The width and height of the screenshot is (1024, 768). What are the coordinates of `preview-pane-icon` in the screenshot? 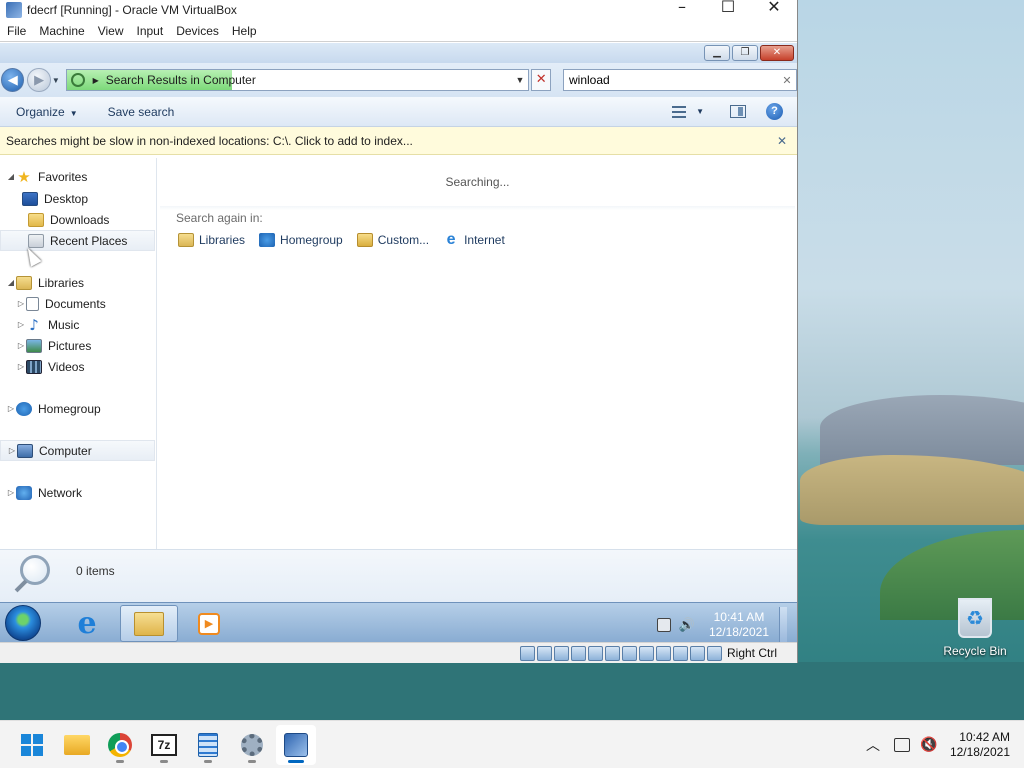 It's located at (738, 111).